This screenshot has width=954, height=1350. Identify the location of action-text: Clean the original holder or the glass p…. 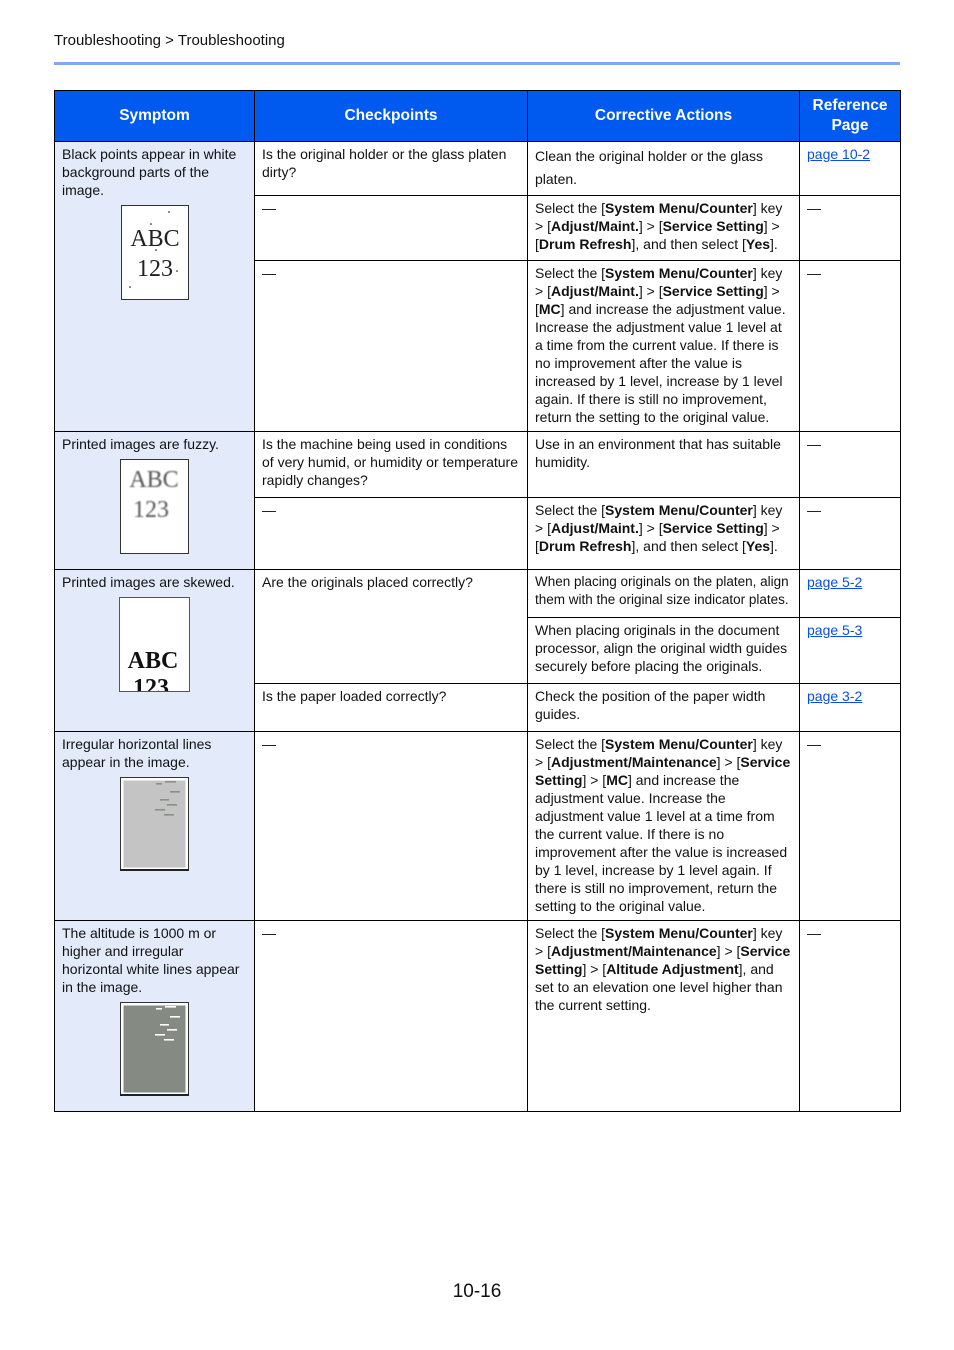
(649, 167).